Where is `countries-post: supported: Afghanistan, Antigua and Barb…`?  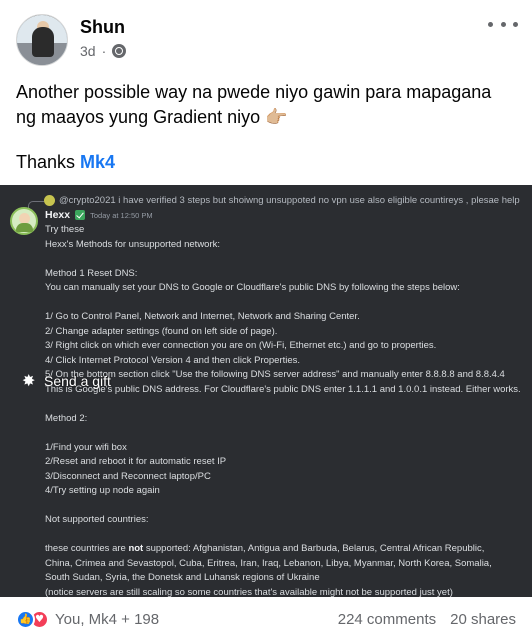
countries-post: supported: Afghanistan, Antigua and Barb… is located at coordinates (314, 548).